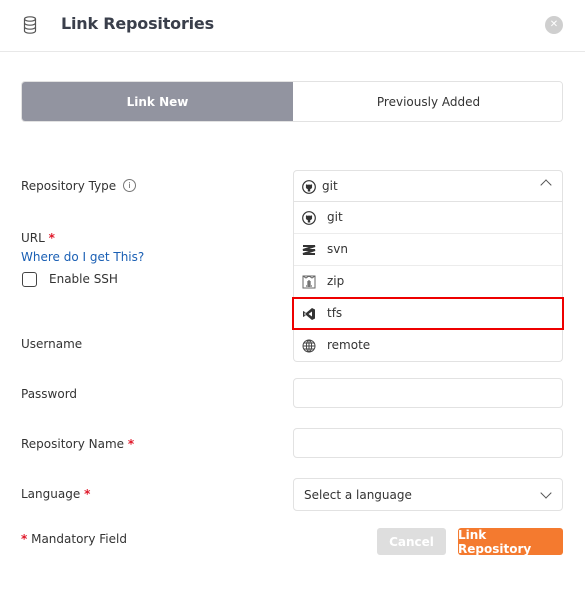 This screenshot has height=589, width=585. Describe the element at coordinates (29, 279) in the screenshot. I see `enable-ssh-checkbox` at that location.